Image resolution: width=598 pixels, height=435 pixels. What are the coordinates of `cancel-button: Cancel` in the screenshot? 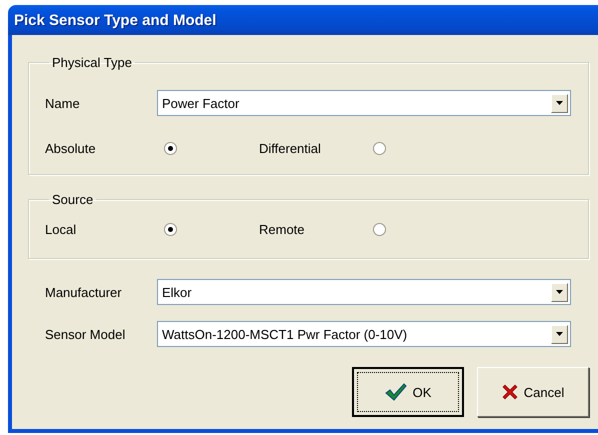 It's located at (533, 392).